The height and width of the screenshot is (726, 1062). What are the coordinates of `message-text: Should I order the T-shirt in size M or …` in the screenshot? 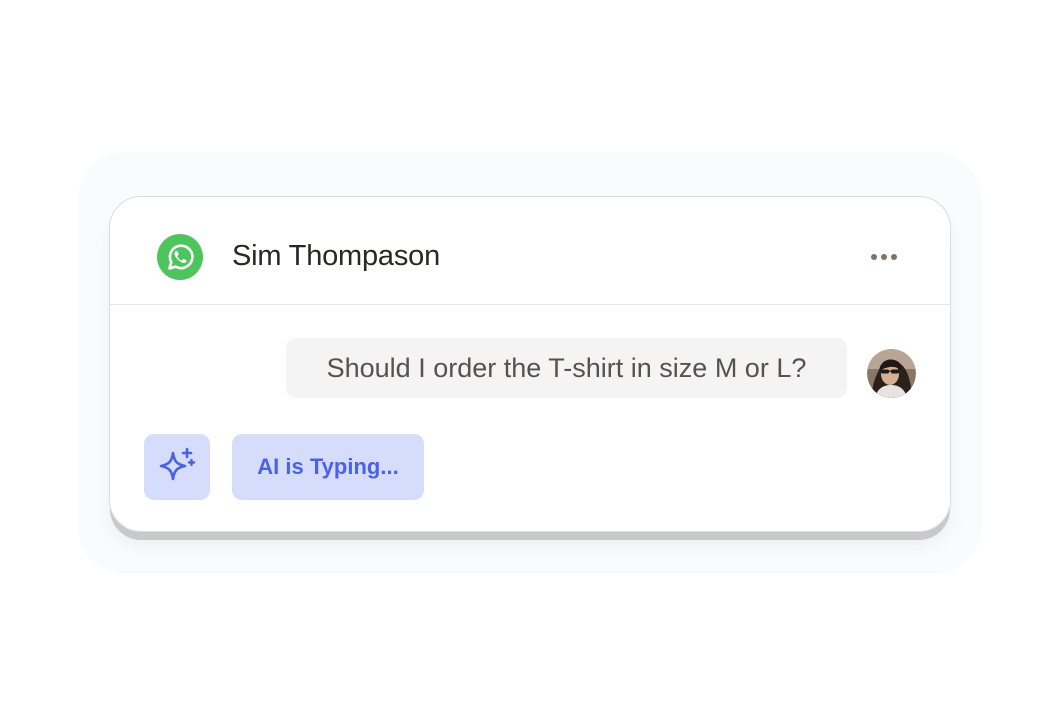 It's located at (566, 367).